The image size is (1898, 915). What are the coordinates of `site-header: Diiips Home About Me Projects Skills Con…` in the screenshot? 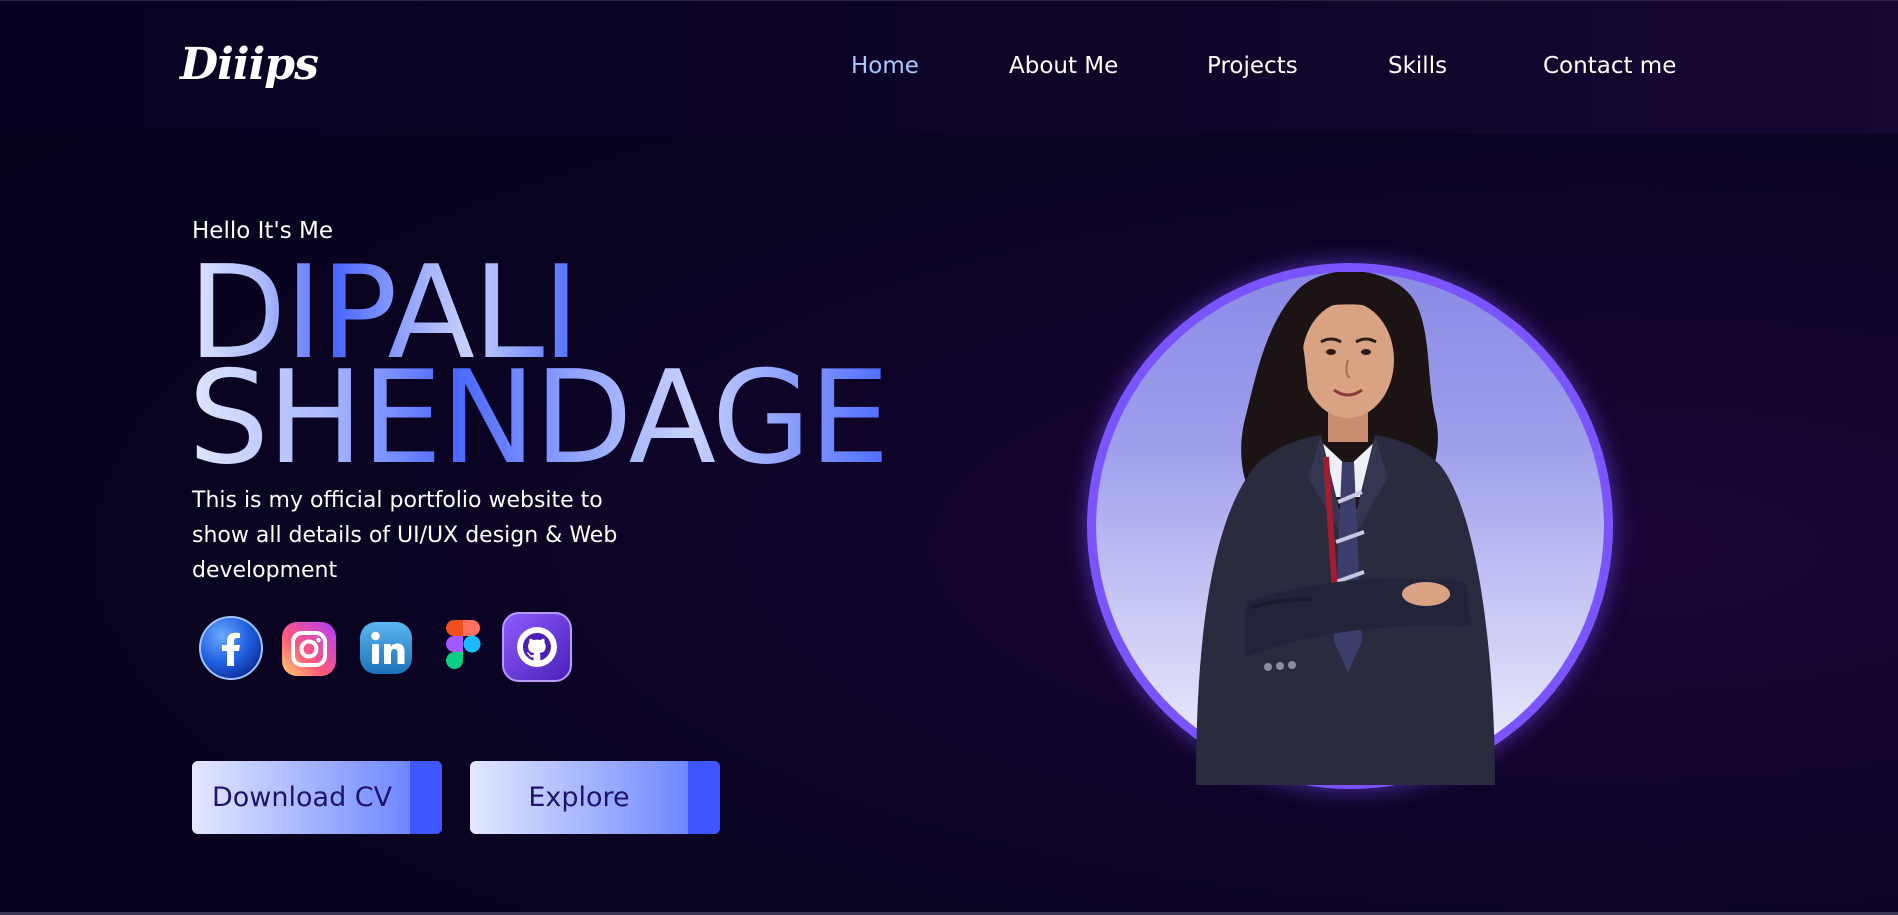 It's located at (949, 67).